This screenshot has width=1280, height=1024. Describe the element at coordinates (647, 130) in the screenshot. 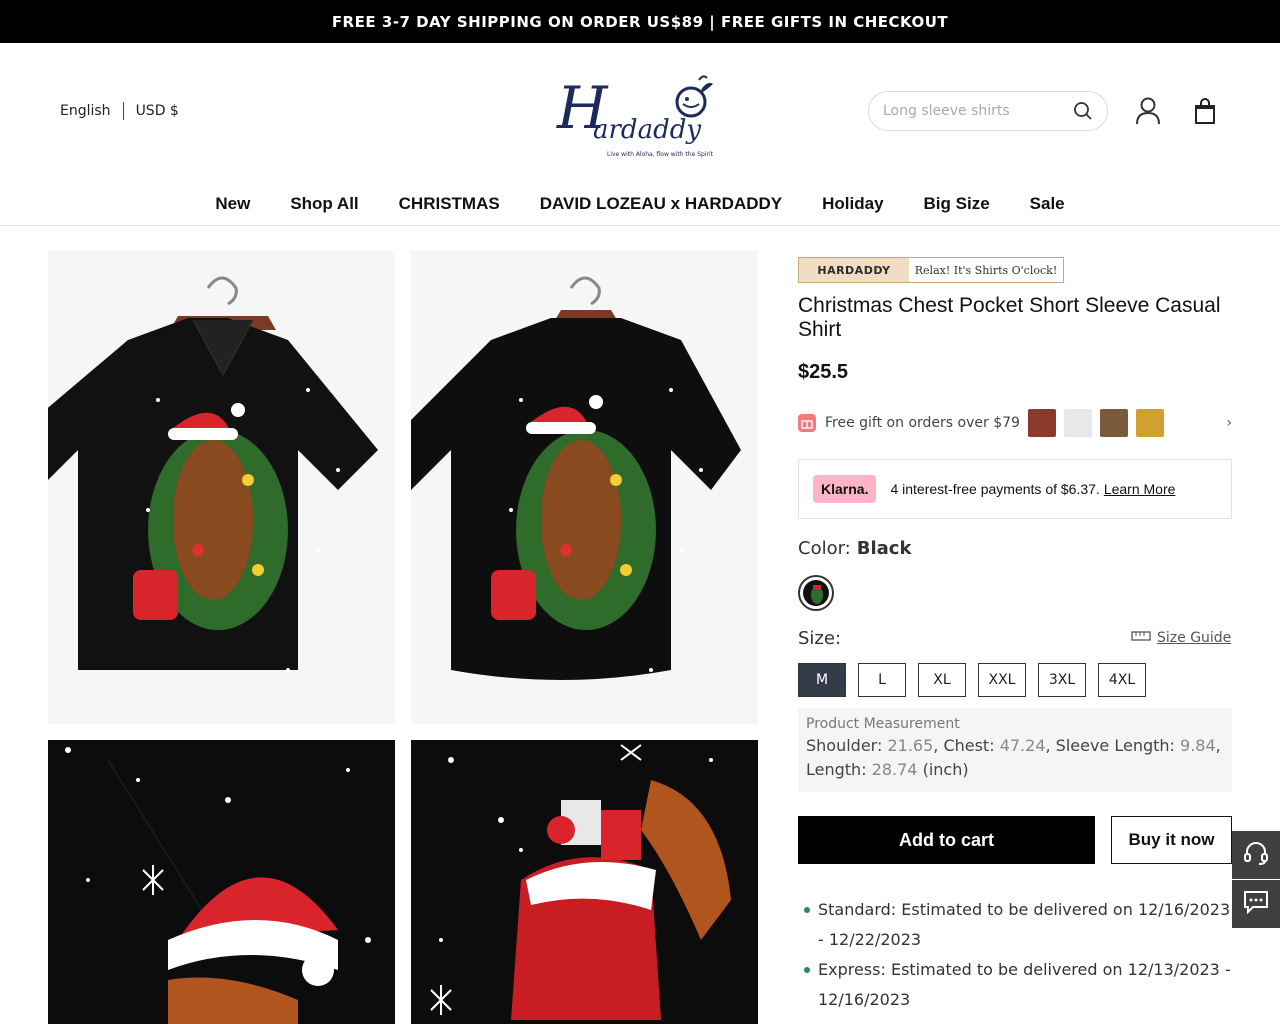

I see `svg-text: ardaddy` at that location.